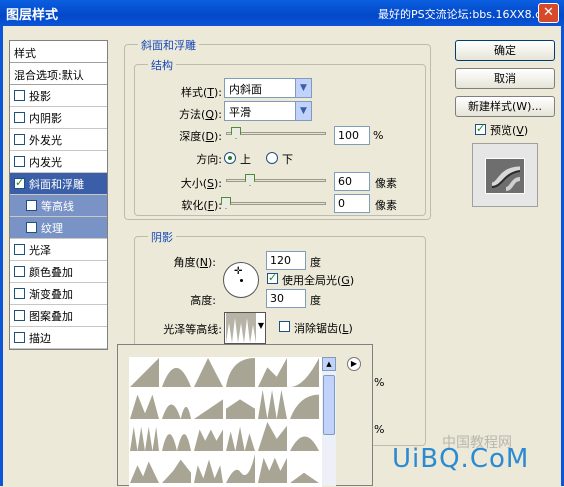 This screenshot has width=564, height=487. Describe the element at coordinates (268, 111) in the screenshot. I see `technique-select: 平滑 ▼` at that location.